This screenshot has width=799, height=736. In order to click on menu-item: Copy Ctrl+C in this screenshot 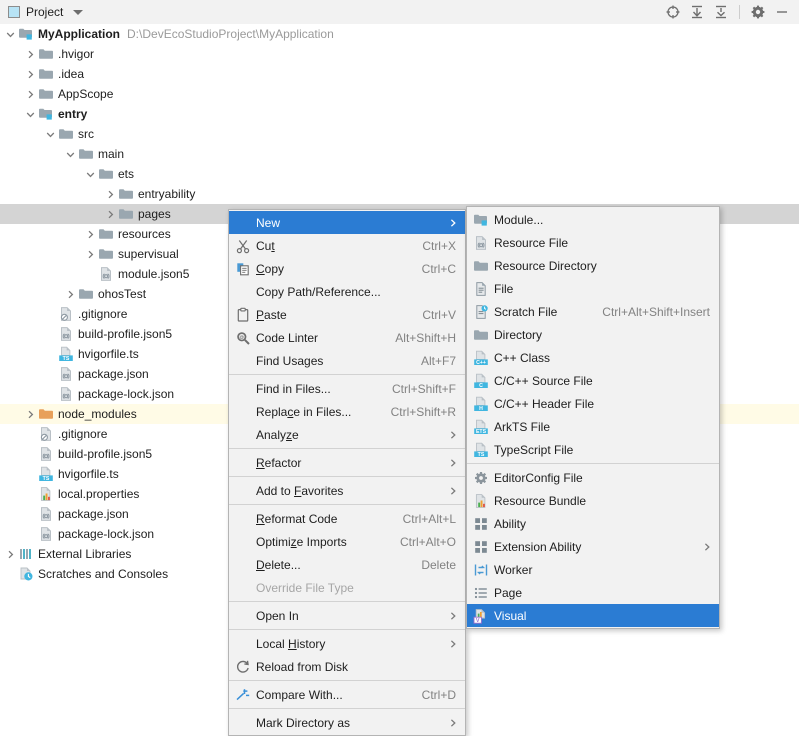, I will do `click(347, 268)`.